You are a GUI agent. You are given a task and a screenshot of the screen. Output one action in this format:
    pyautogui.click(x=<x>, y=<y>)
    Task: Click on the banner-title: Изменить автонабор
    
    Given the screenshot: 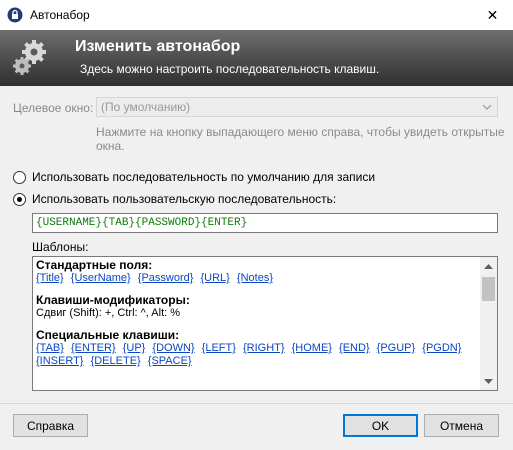 What is the action you would take?
    pyautogui.click(x=158, y=46)
    